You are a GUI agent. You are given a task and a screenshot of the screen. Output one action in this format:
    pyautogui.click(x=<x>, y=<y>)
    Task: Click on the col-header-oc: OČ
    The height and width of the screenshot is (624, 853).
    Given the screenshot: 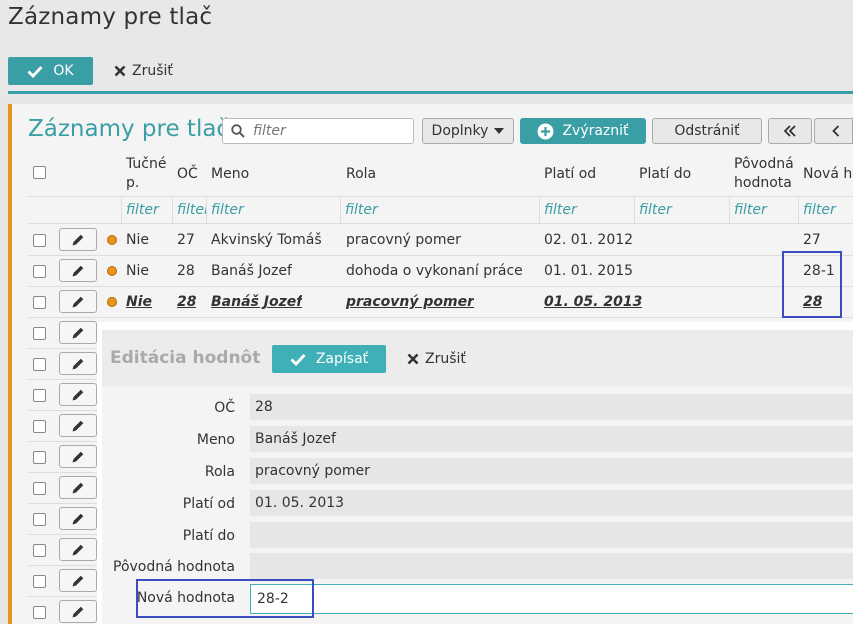 What is the action you would take?
    pyautogui.click(x=187, y=174)
    